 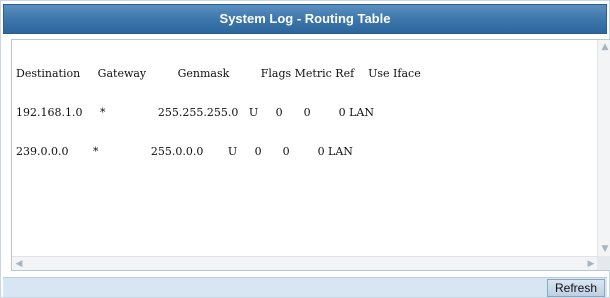 I want to click on chevron-left-icon: ◀, so click(x=19, y=264).